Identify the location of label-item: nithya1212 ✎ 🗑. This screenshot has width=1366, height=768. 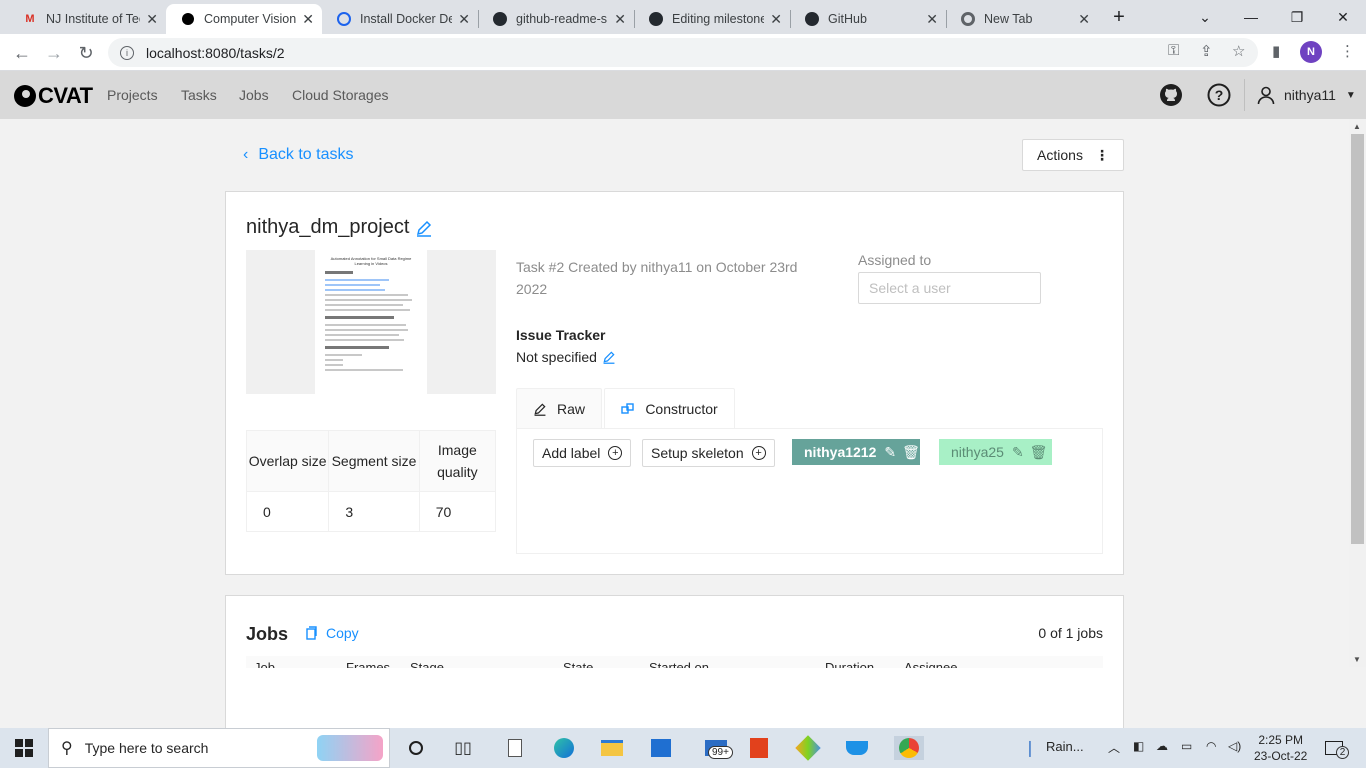
(856, 452).